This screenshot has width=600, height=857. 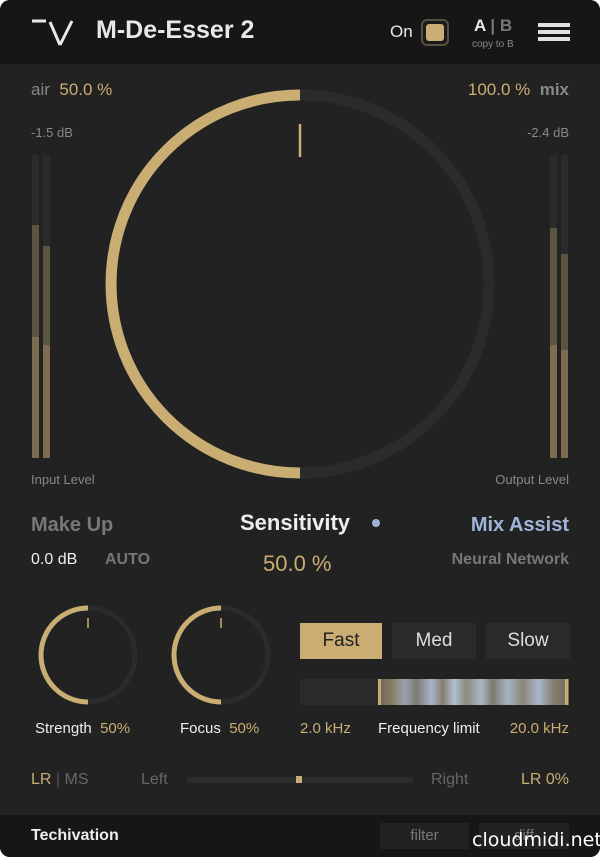 What do you see at coordinates (300, 836) in the screenshot?
I see `footer: Techivation filter diff cloudmidi.net` at bounding box center [300, 836].